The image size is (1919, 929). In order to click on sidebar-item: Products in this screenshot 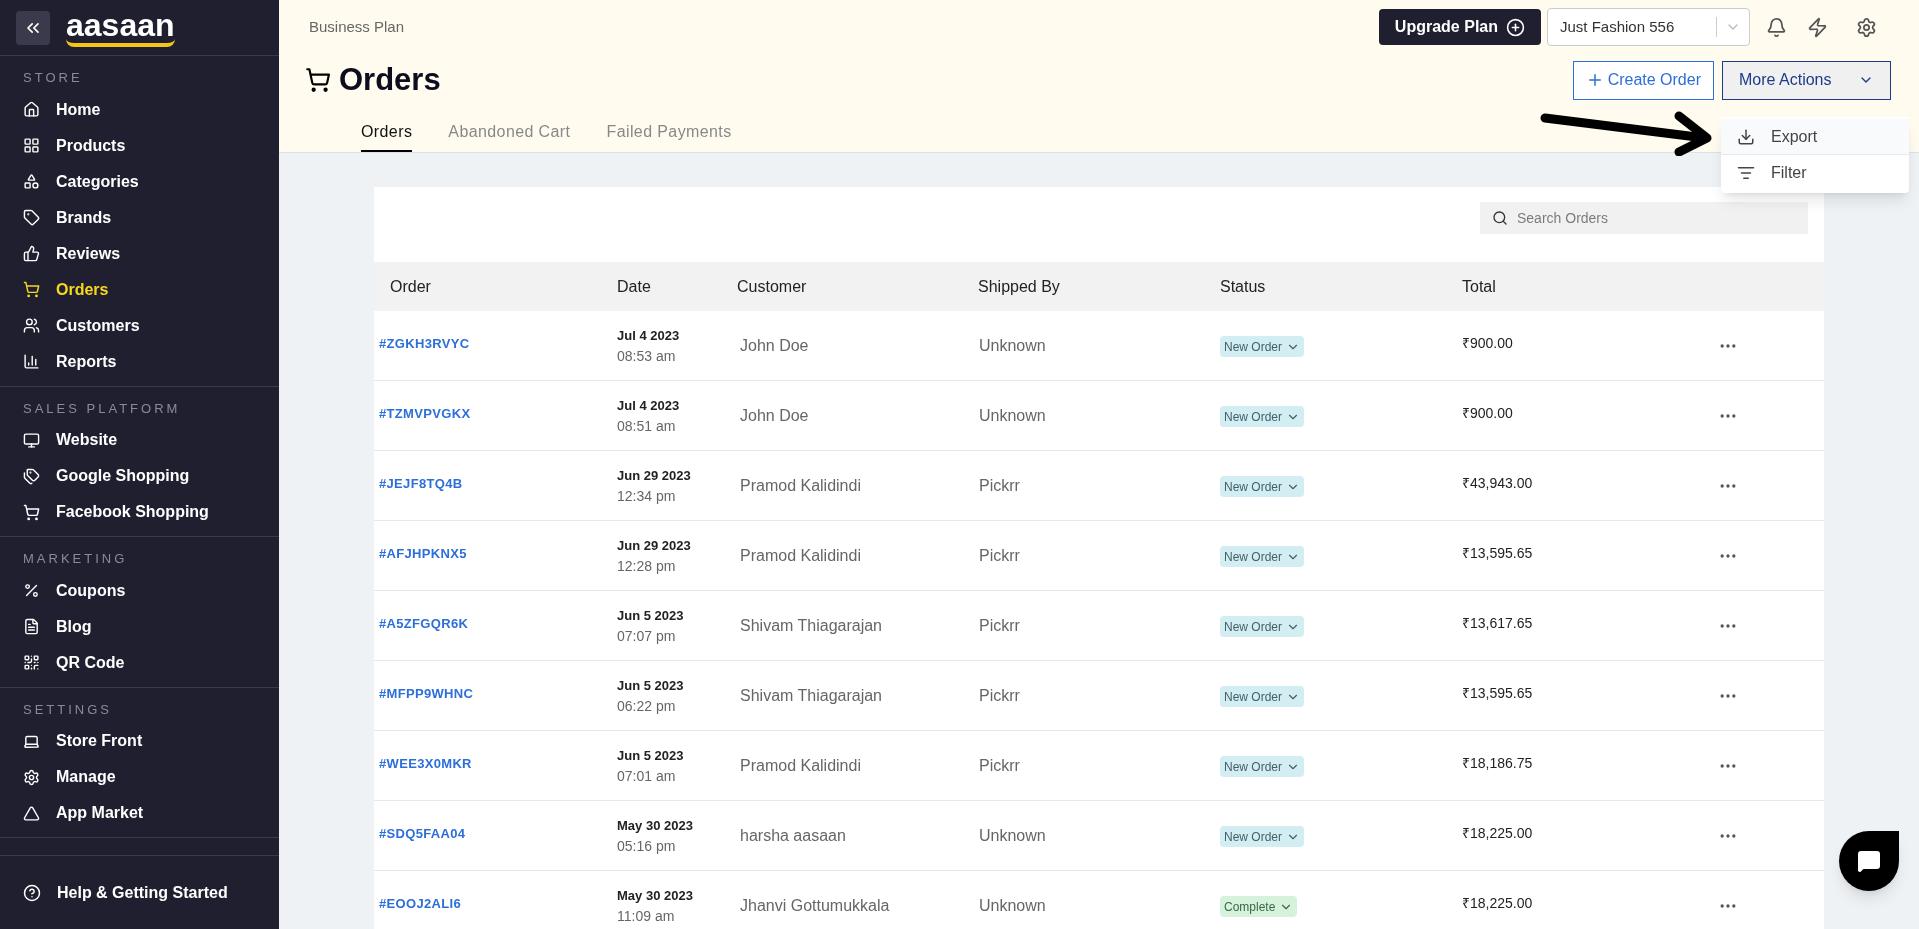, I will do `click(139, 145)`.